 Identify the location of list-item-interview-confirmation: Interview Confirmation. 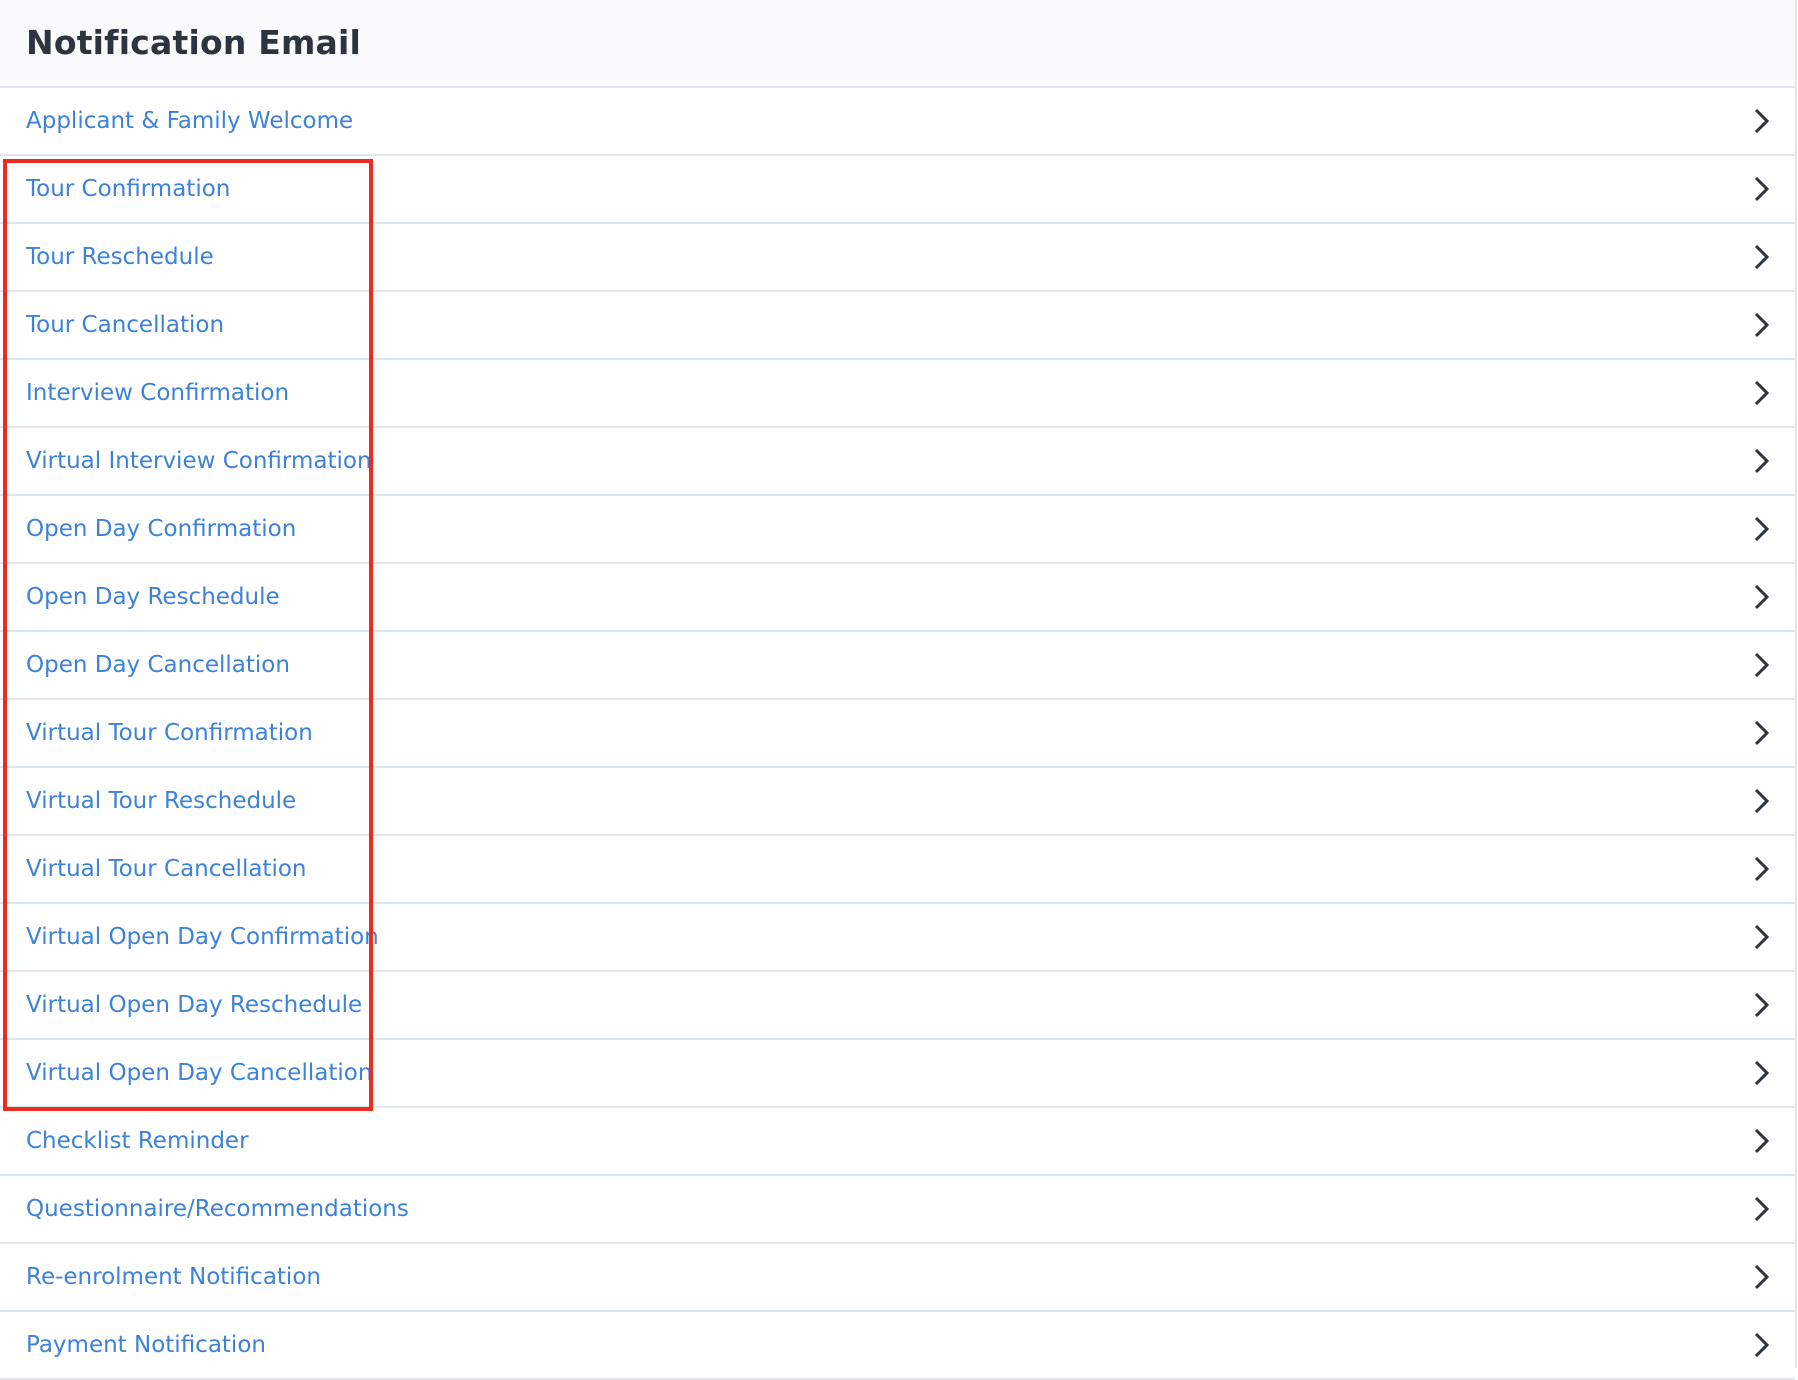
(897, 394).